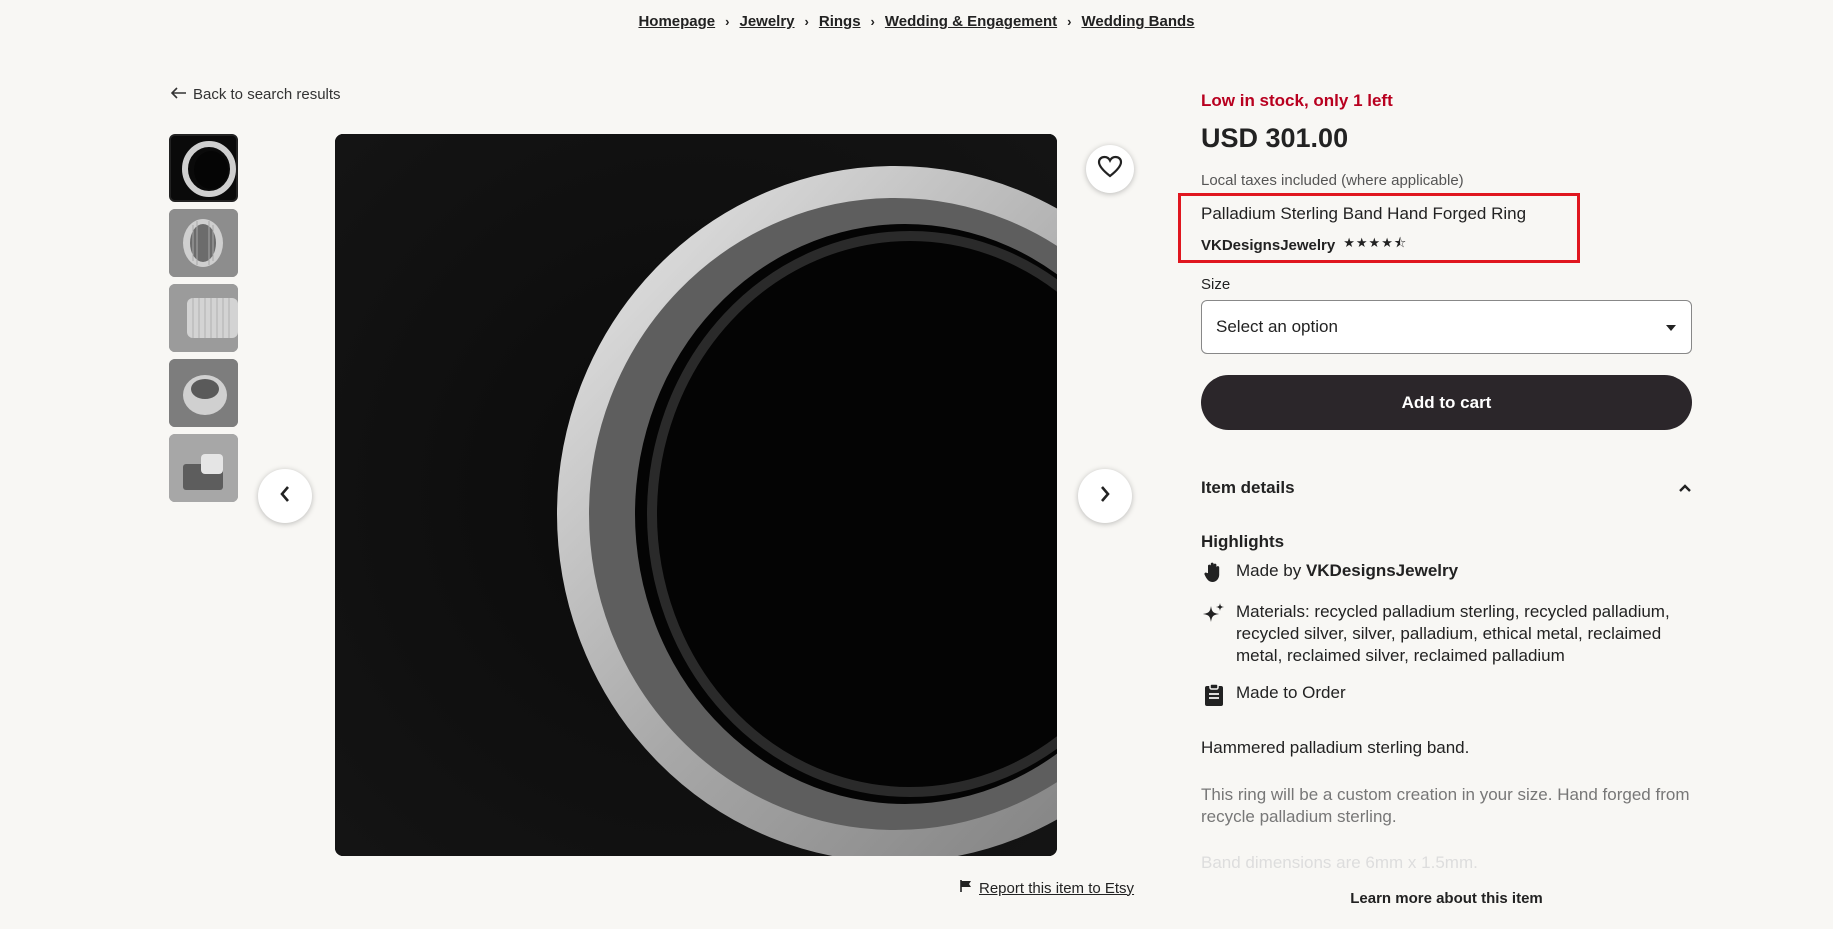 The height and width of the screenshot is (929, 1833). Describe the element at coordinates (1339, 862) in the screenshot. I see `description-line-3: Band dimensions are 6mm x 1.5mm.` at that location.